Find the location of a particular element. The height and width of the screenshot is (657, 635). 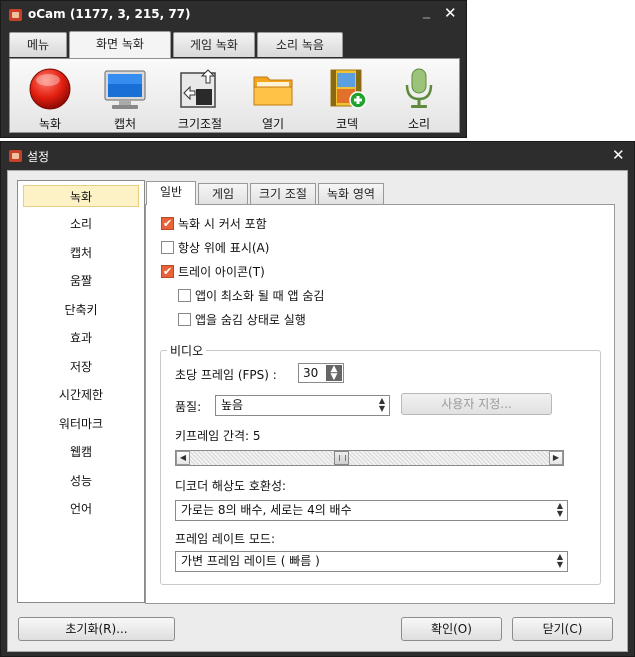

framerate-mode-select-chevron-icon: ▲ ▼ is located at coordinates (559, 560).